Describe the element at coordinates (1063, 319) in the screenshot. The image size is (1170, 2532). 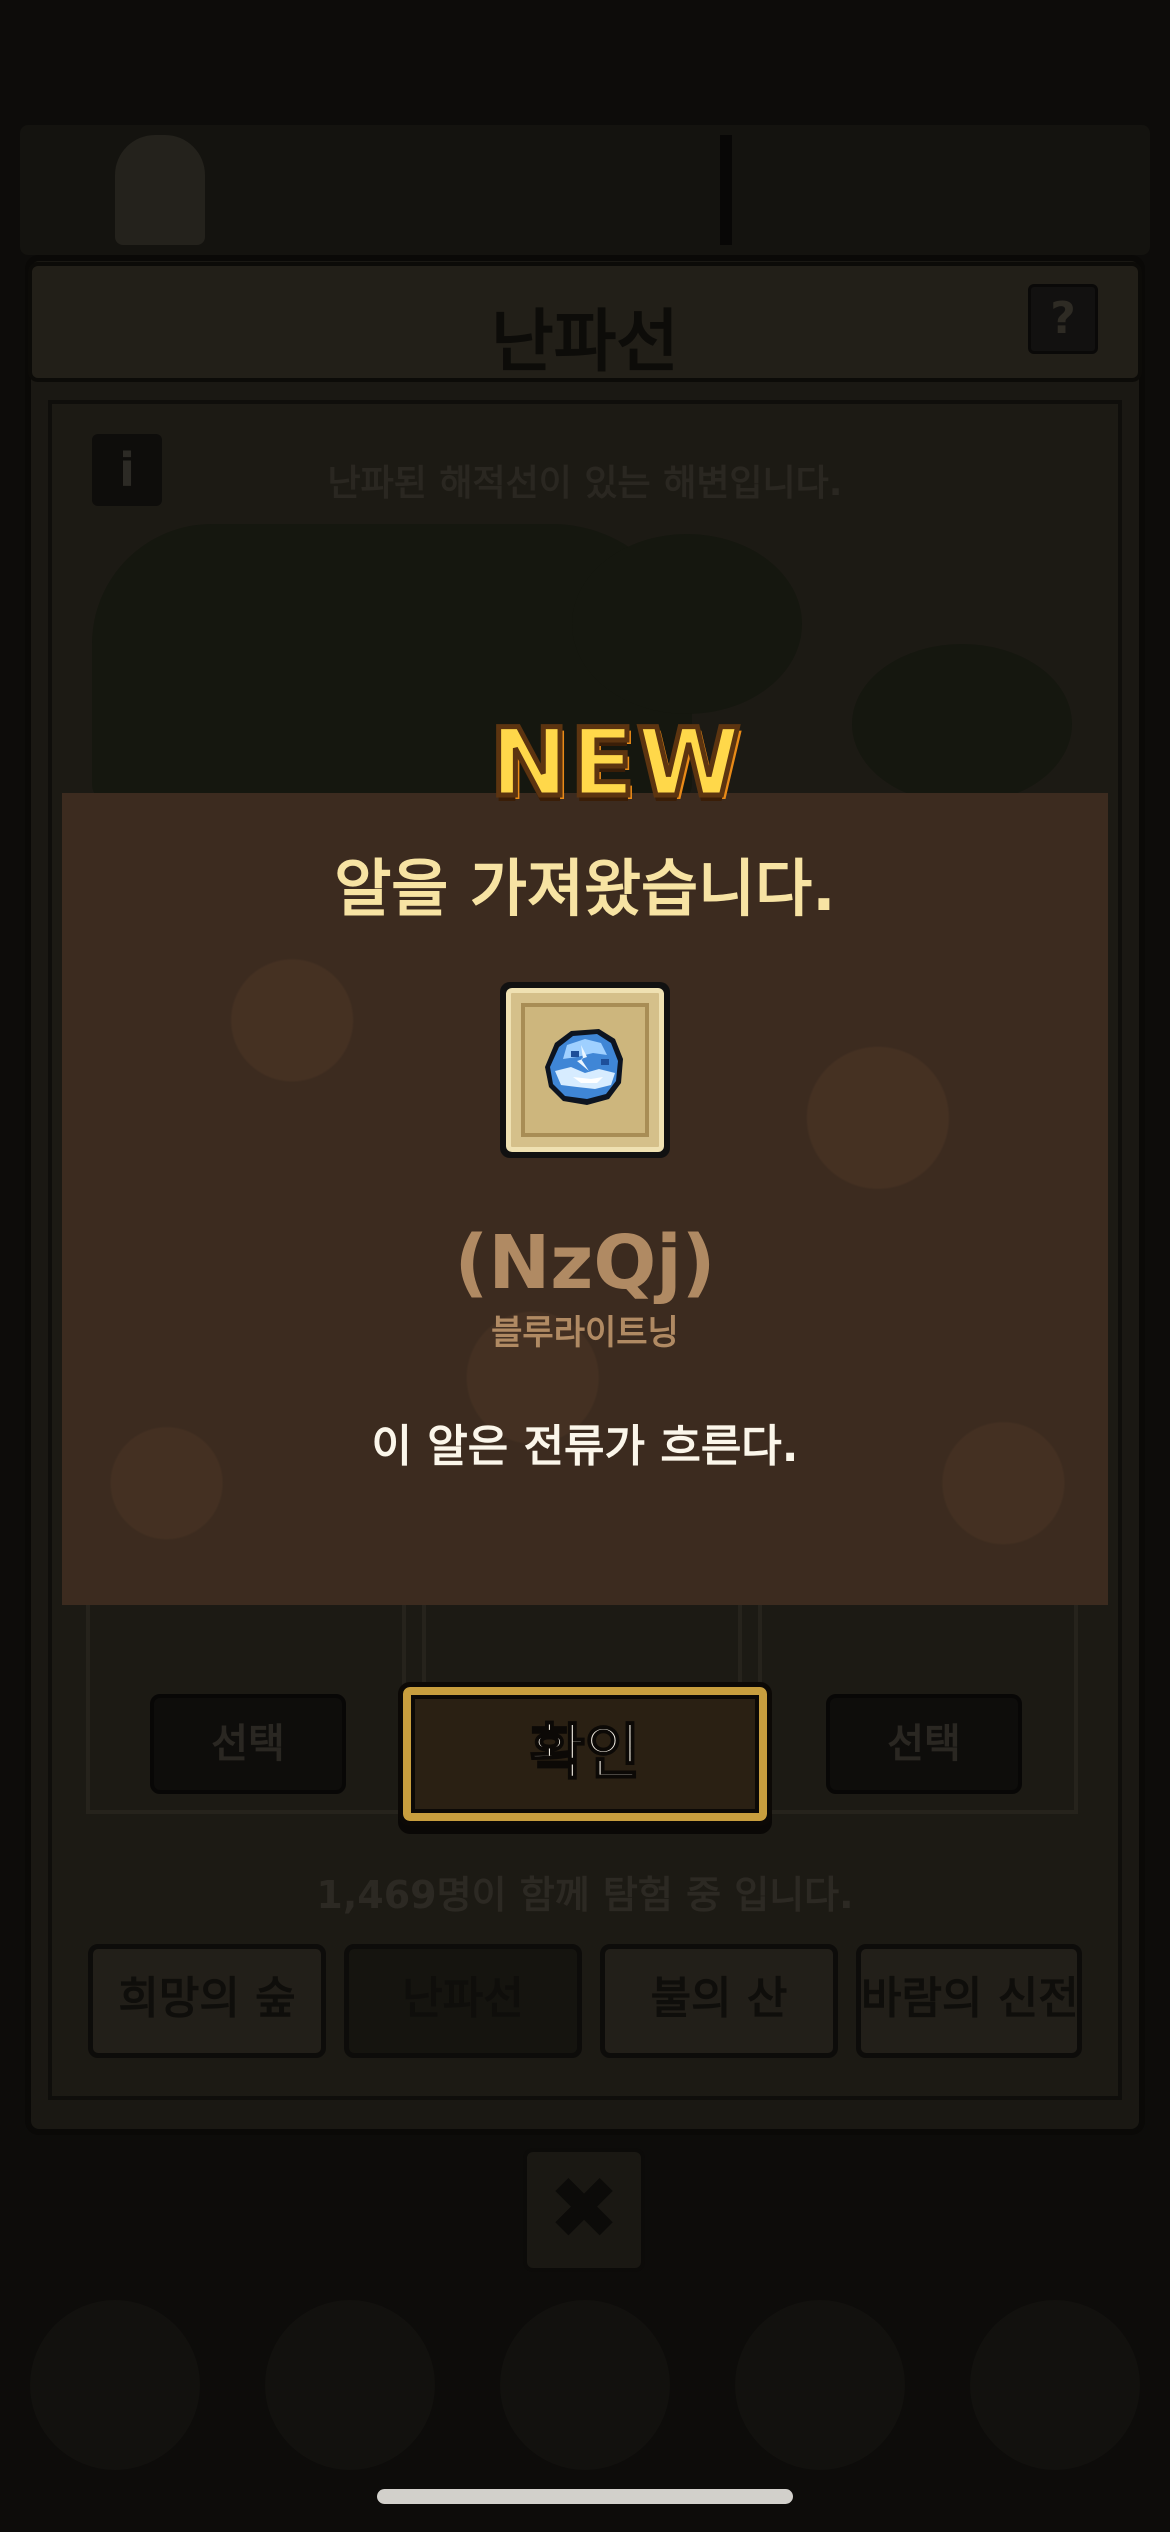
I see `help-button: ?` at that location.